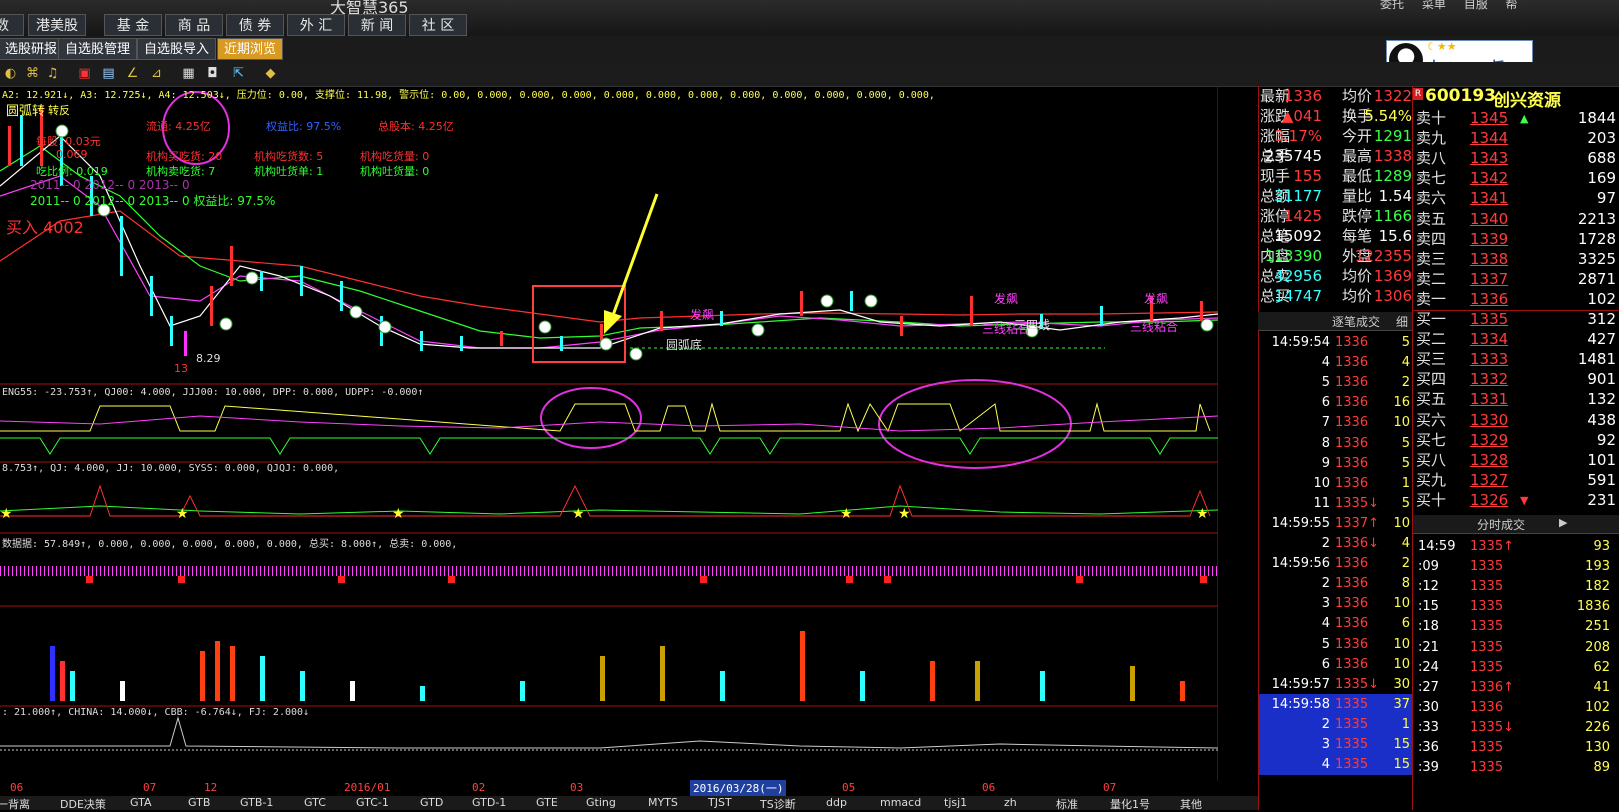 The image size is (1619, 812). Describe the element at coordinates (1335, 644) in the screenshot. I see `tick-row: 5 1336 10` at that location.